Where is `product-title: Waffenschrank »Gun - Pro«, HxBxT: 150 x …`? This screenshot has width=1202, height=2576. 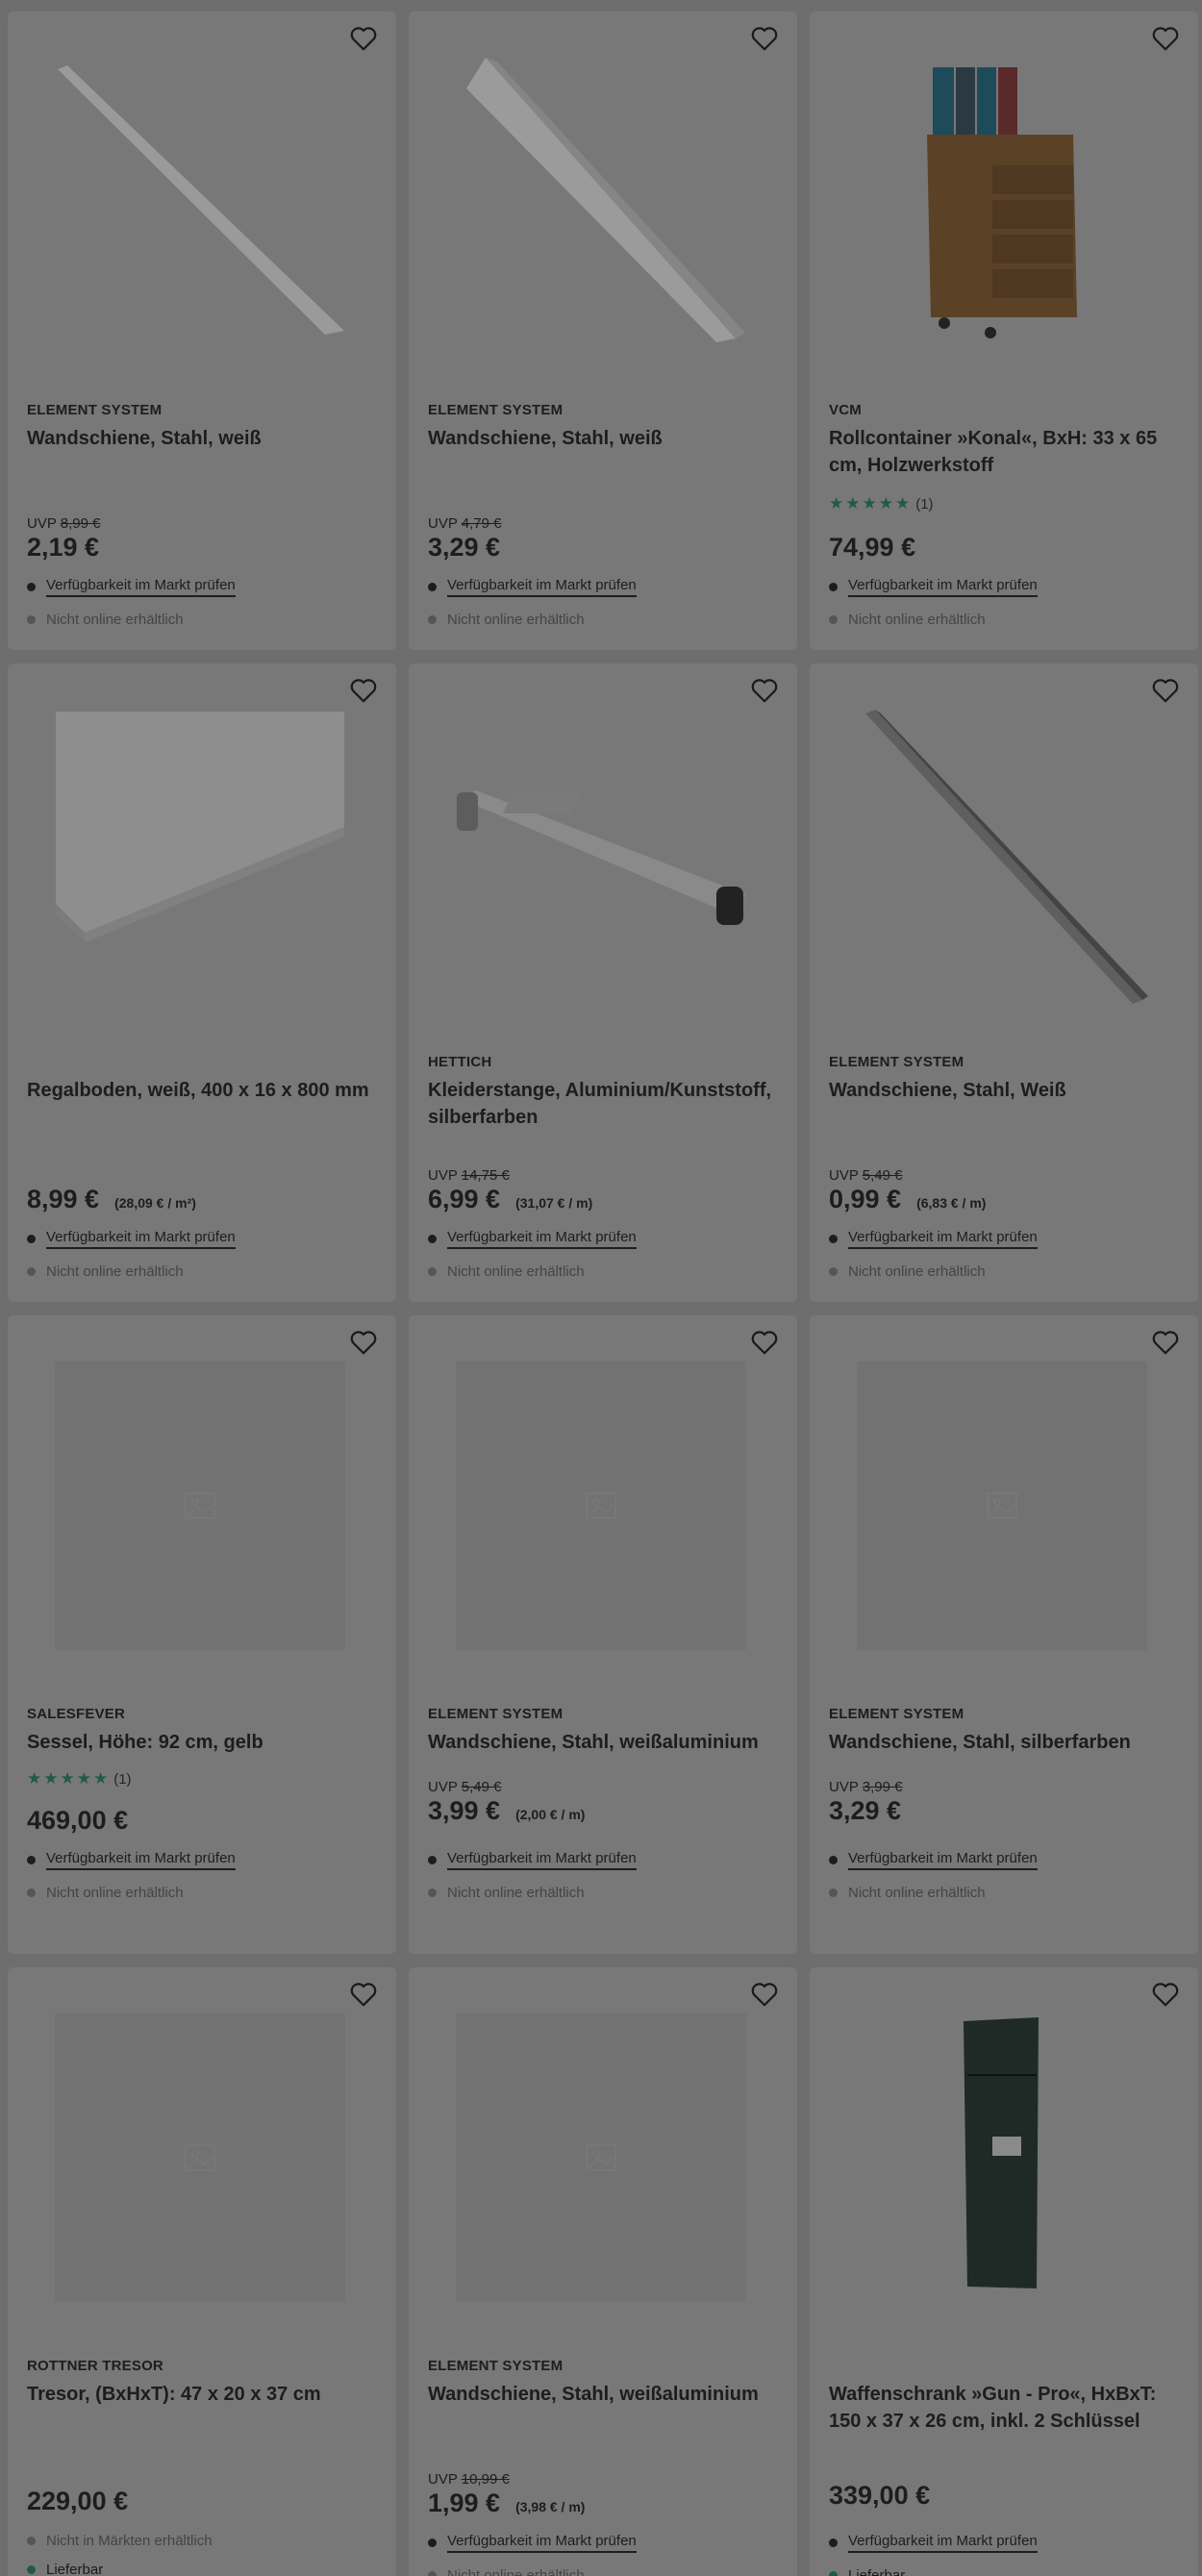
product-title: Waffenschrank »Gun - Pro«, HxBxT: 150 x … is located at coordinates (1005, 2408).